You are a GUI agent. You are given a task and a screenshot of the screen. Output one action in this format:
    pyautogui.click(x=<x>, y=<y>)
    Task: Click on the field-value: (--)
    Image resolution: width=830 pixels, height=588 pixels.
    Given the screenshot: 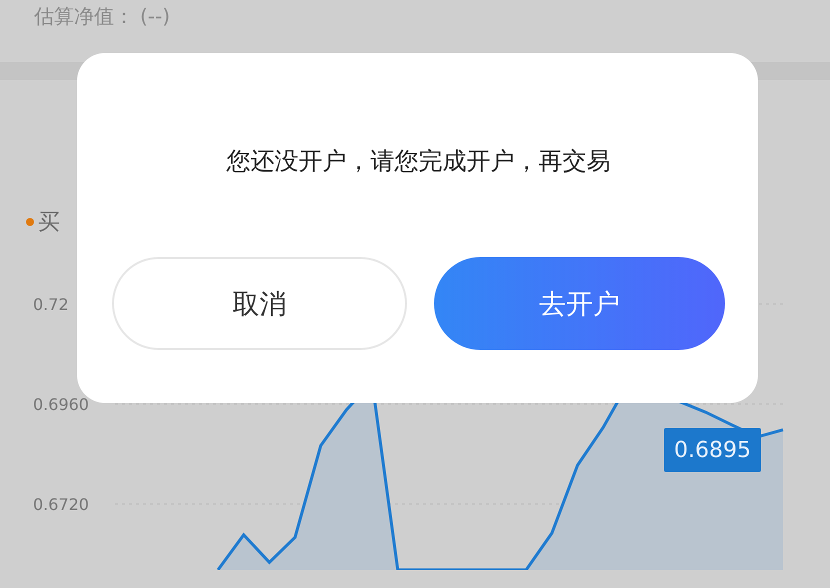 What is the action you would take?
    pyautogui.click(x=155, y=16)
    